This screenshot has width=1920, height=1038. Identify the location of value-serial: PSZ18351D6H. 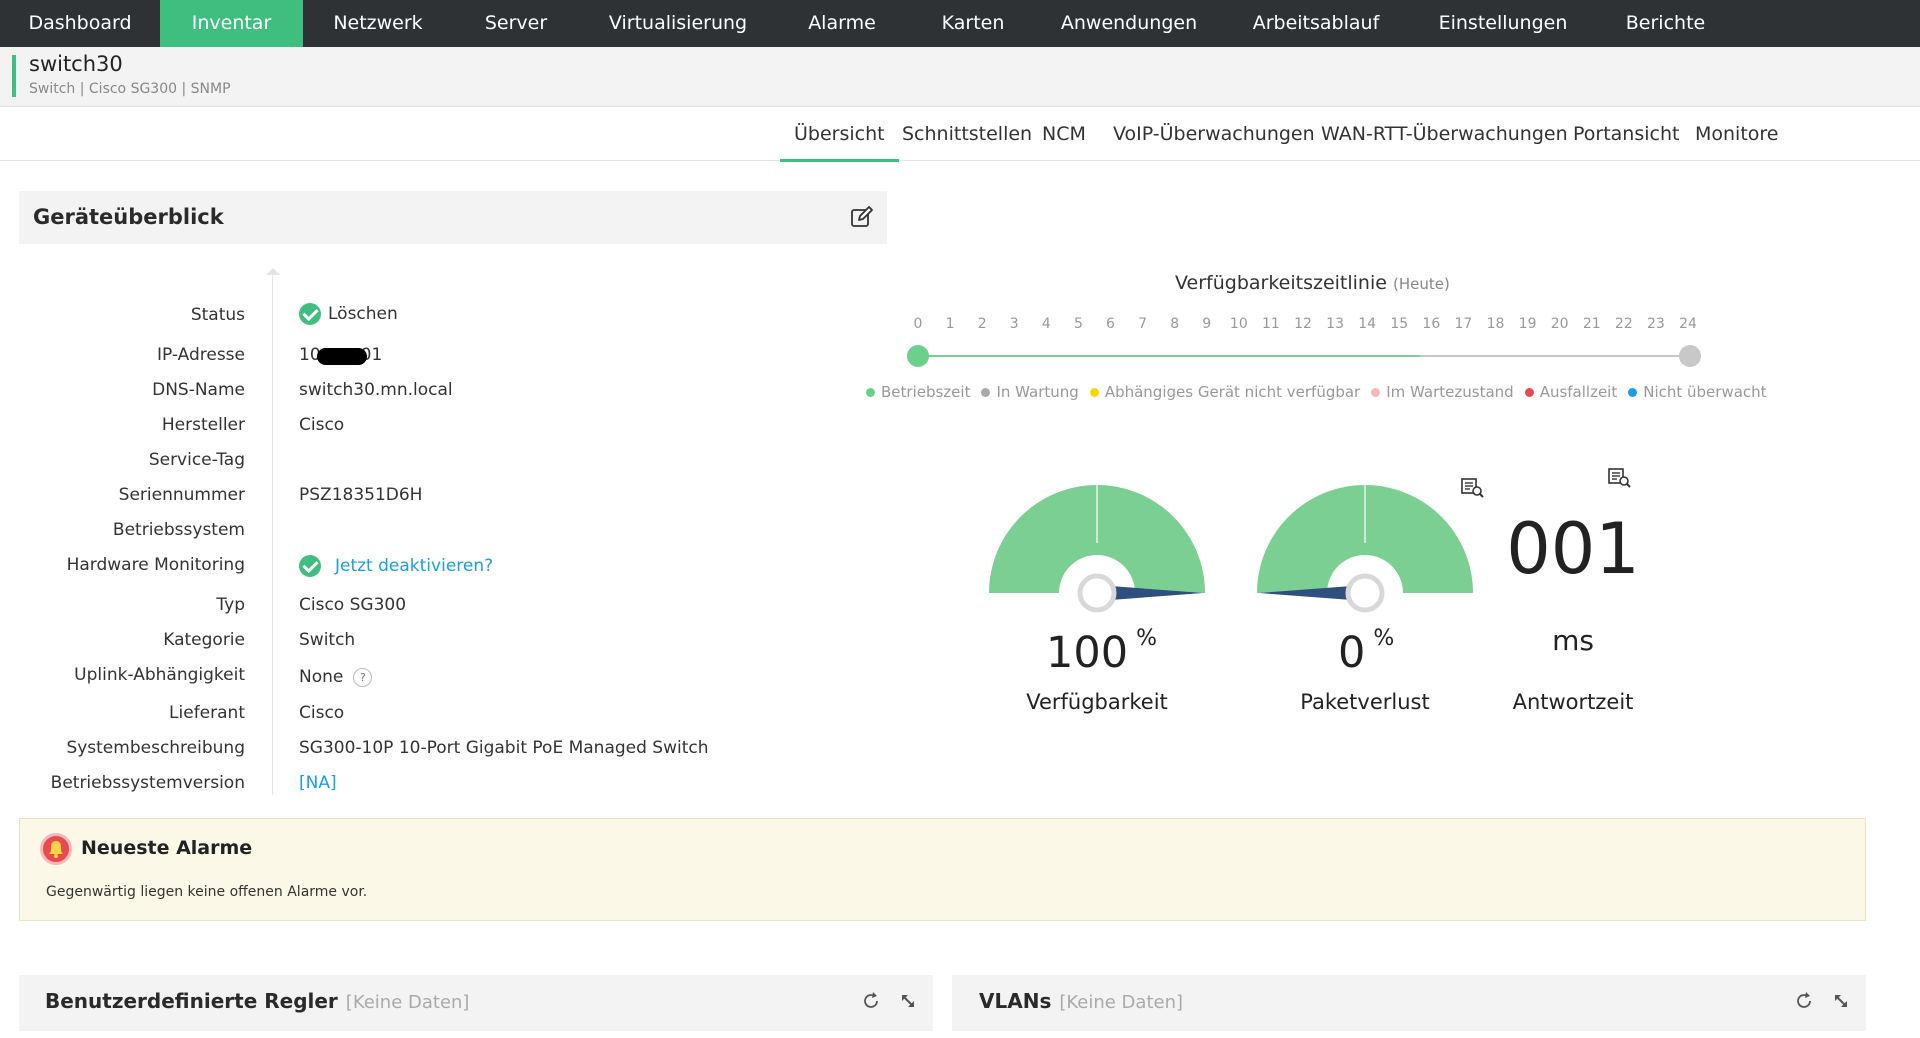
(361, 495).